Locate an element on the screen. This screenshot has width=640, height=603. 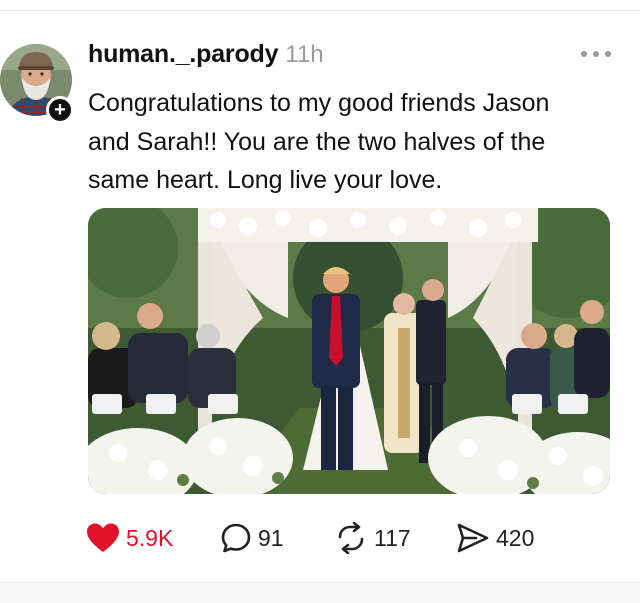
username: human._.parody is located at coordinates (183, 54).